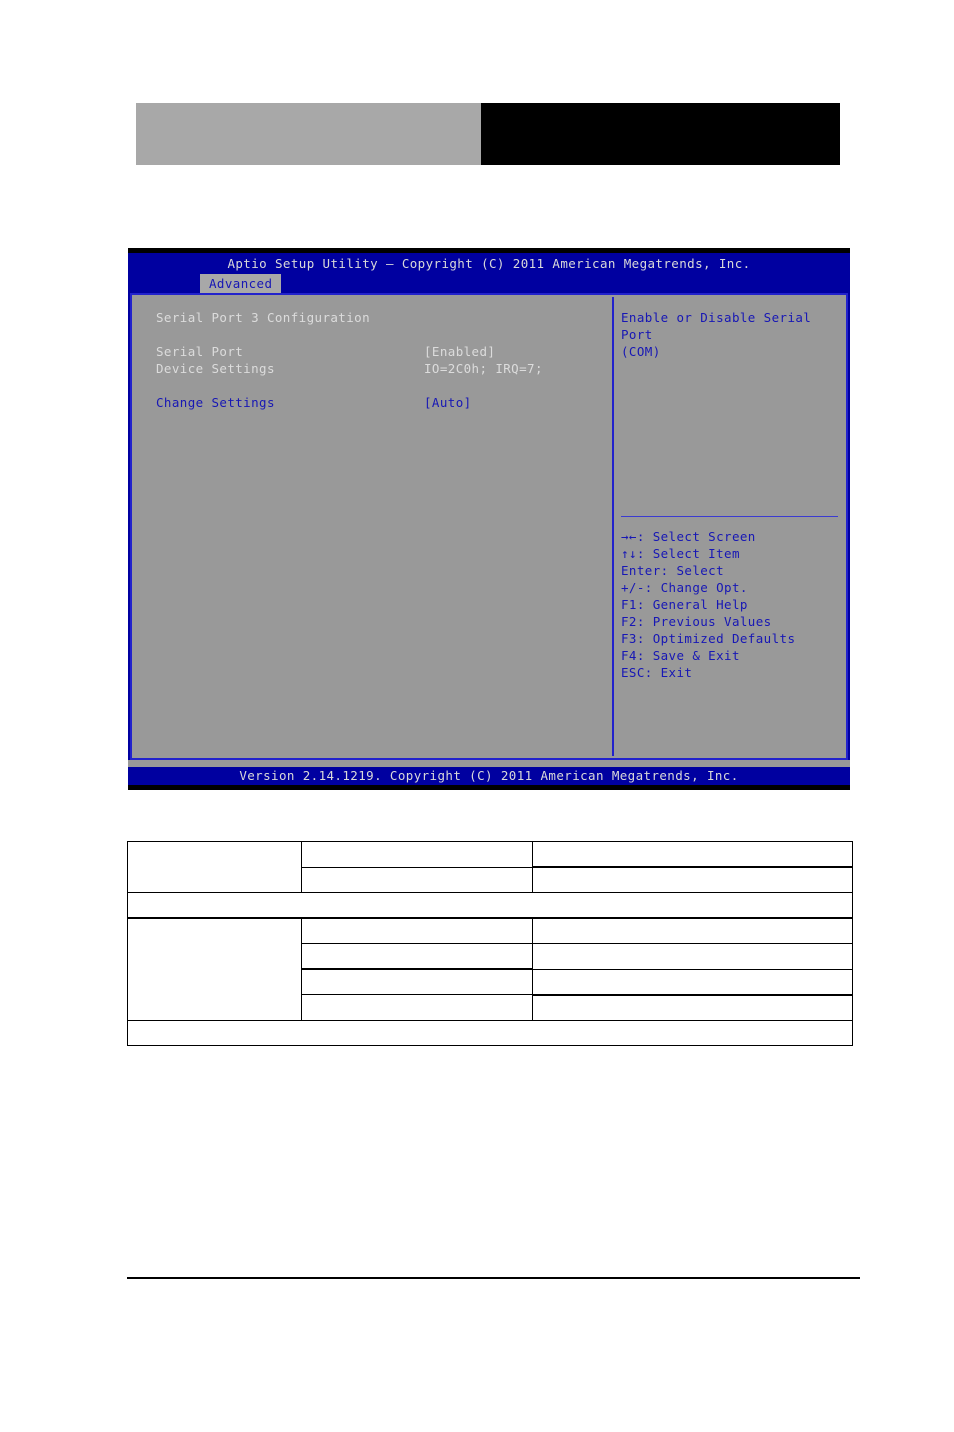 This screenshot has width=954, height=1432. What do you see at coordinates (489, 787) in the screenshot?
I see `bios-bottom-strip` at bounding box center [489, 787].